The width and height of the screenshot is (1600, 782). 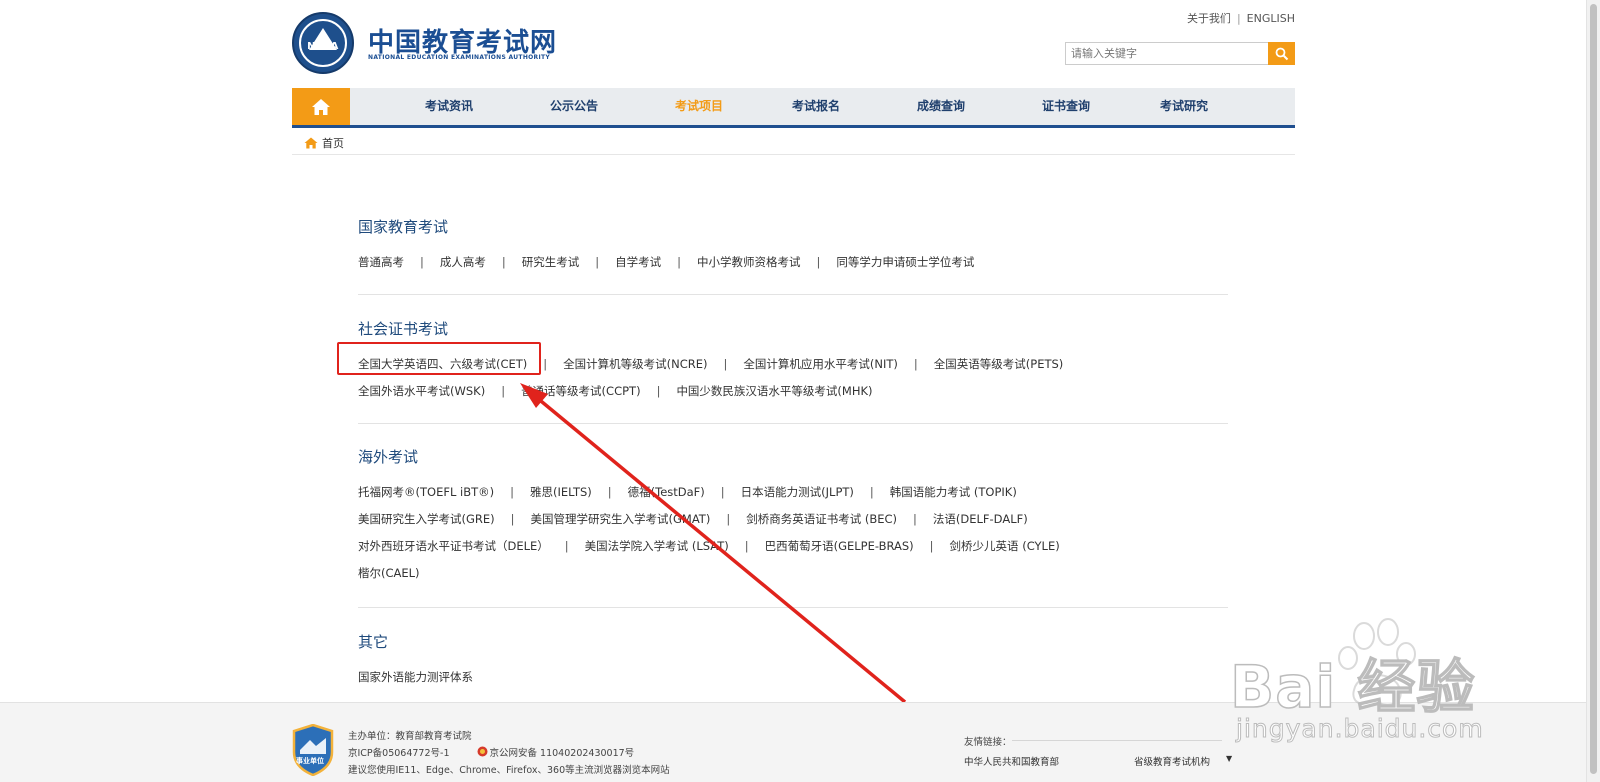 I want to click on icp-link: 京ICP备05064772号-1, so click(x=399, y=753).